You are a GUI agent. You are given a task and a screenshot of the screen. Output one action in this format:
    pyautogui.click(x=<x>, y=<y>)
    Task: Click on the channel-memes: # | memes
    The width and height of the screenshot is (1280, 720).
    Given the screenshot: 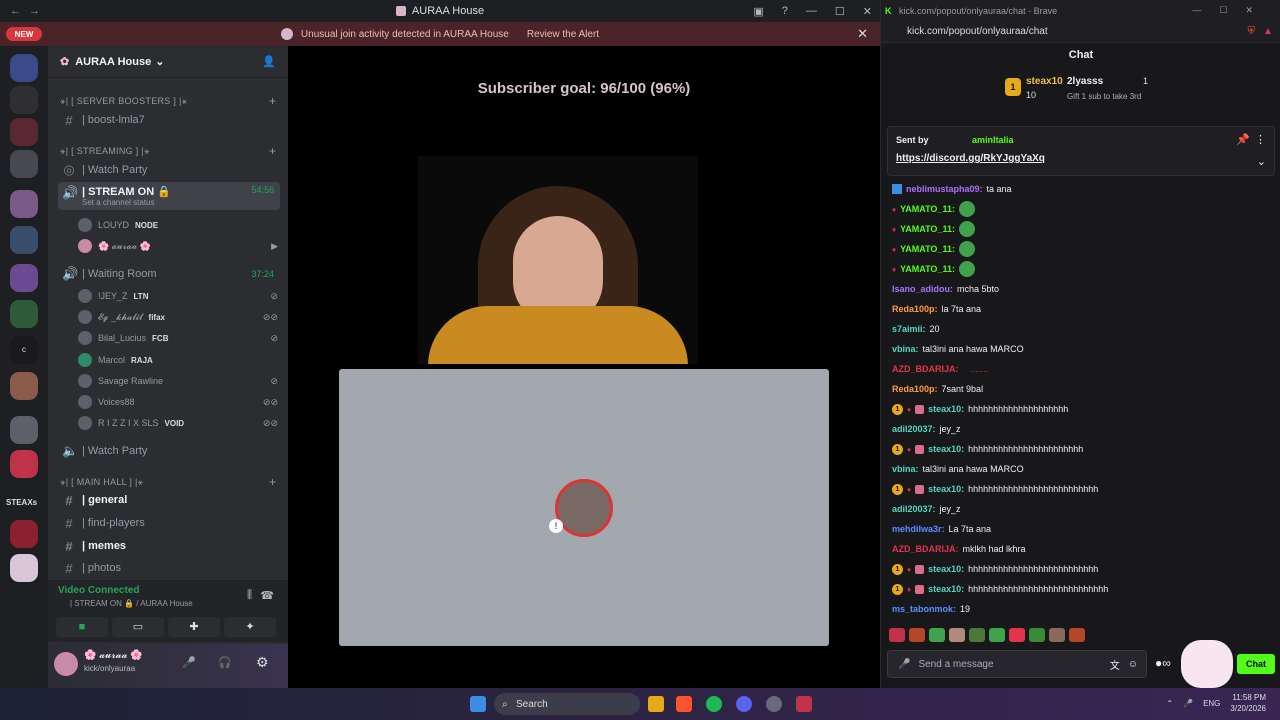 What is the action you would take?
    pyautogui.click(x=169, y=546)
    